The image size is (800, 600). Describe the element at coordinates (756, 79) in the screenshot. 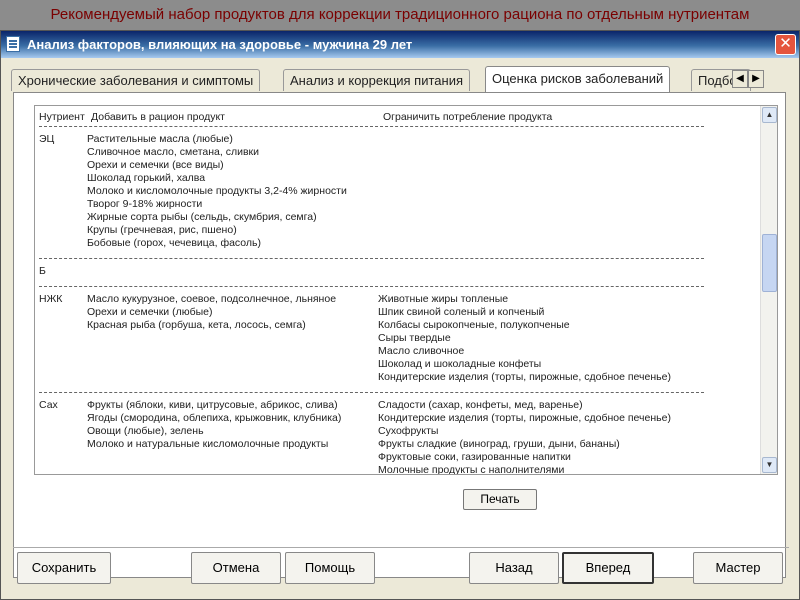

I see `tab-right-icon: ▶` at that location.